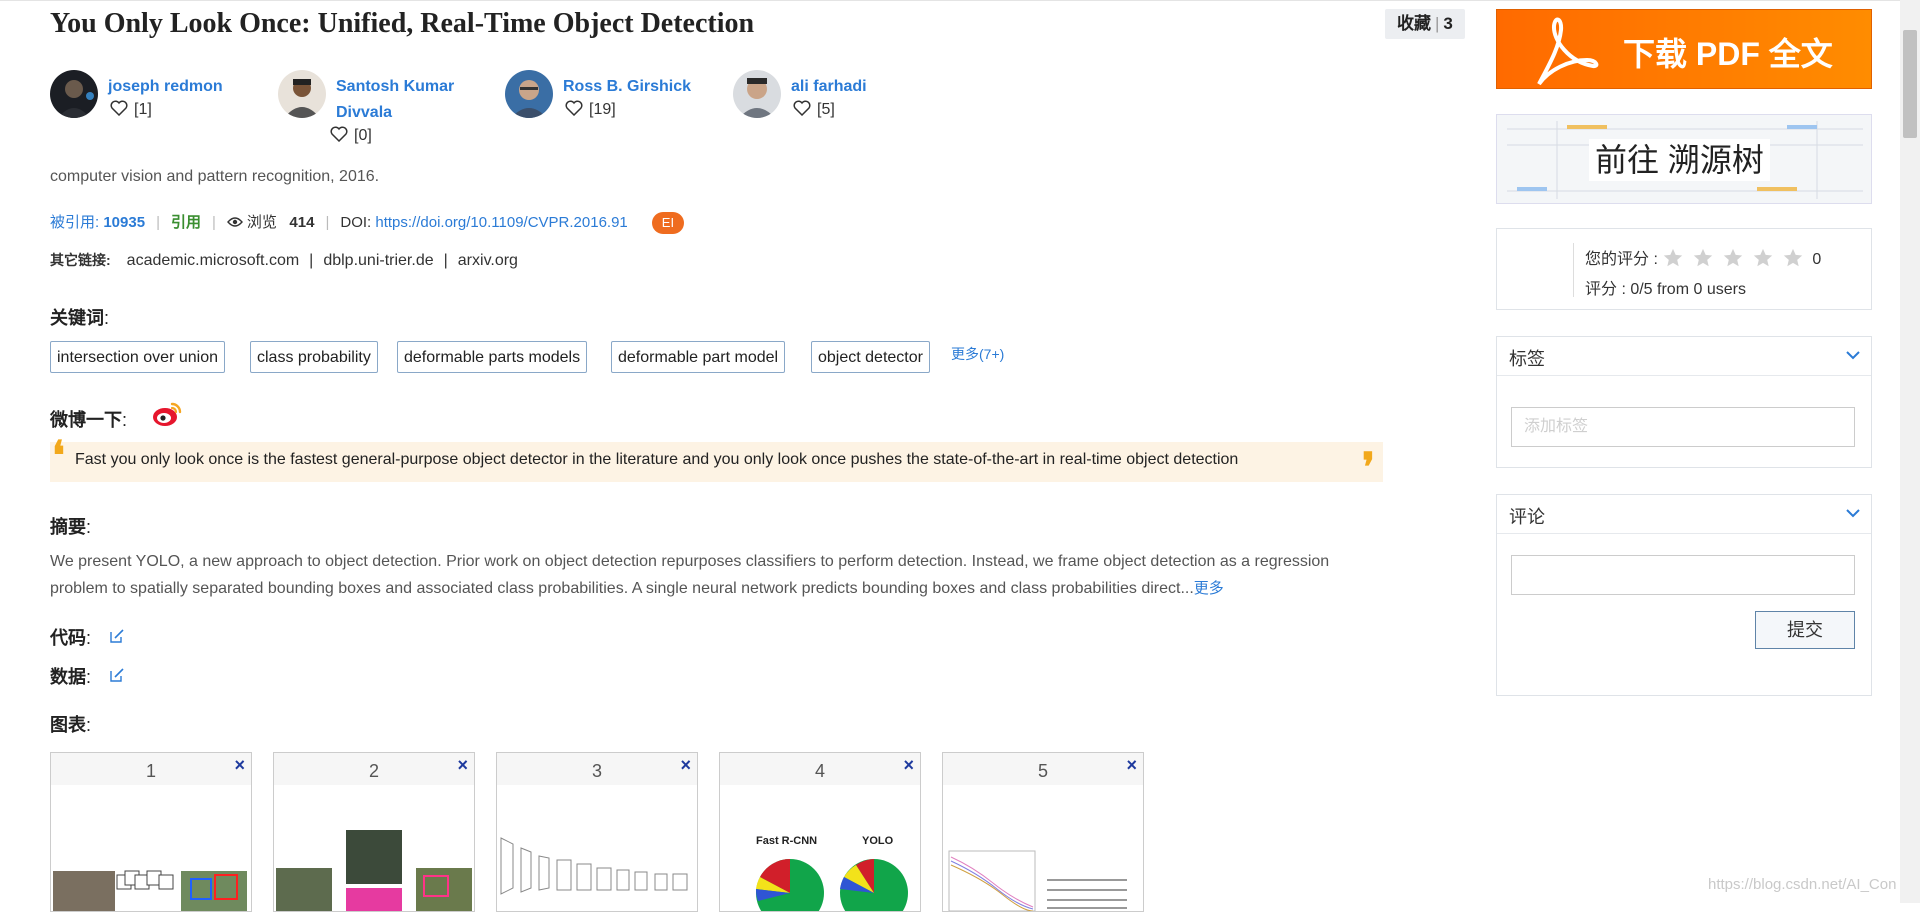  What do you see at coordinates (97, 222) in the screenshot?
I see `cited-by-link: 被引用: 10935` at bounding box center [97, 222].